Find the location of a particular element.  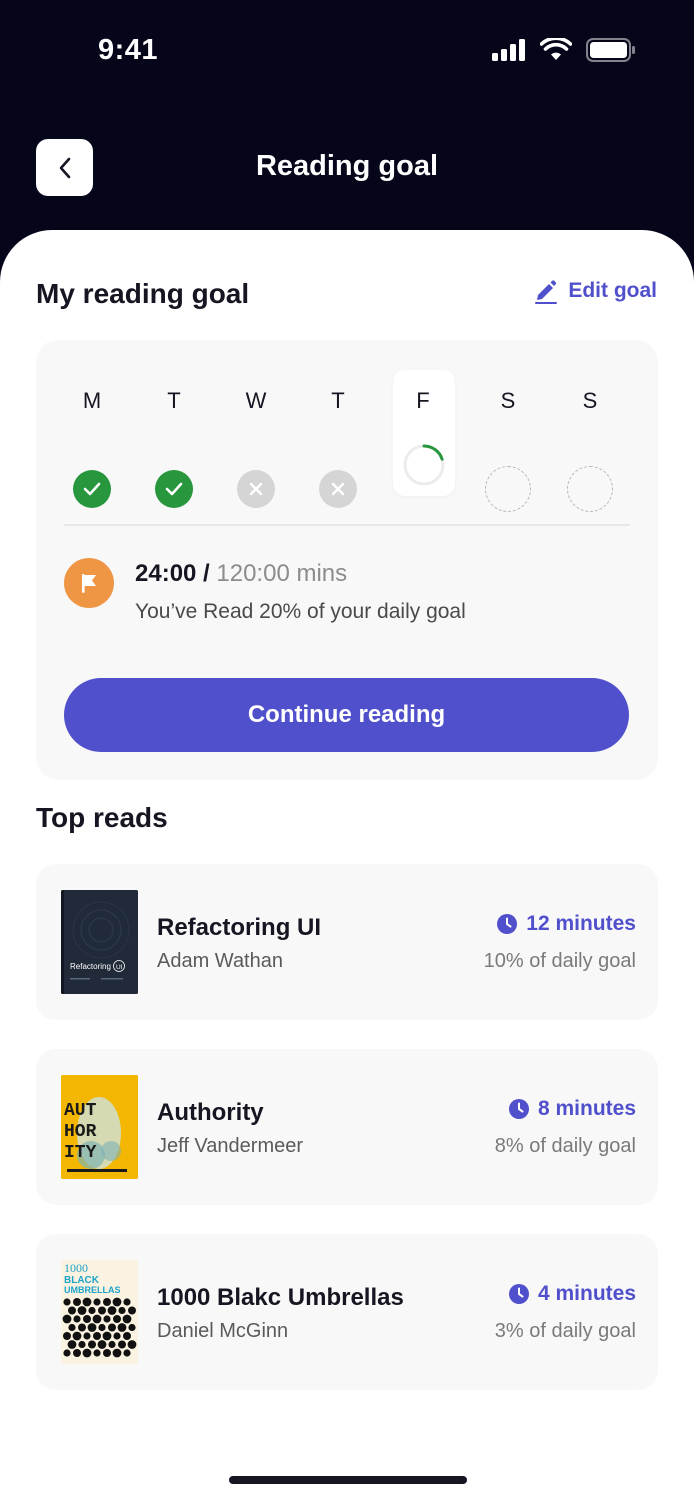

day-status-wed is located at coordinates (256, 489).